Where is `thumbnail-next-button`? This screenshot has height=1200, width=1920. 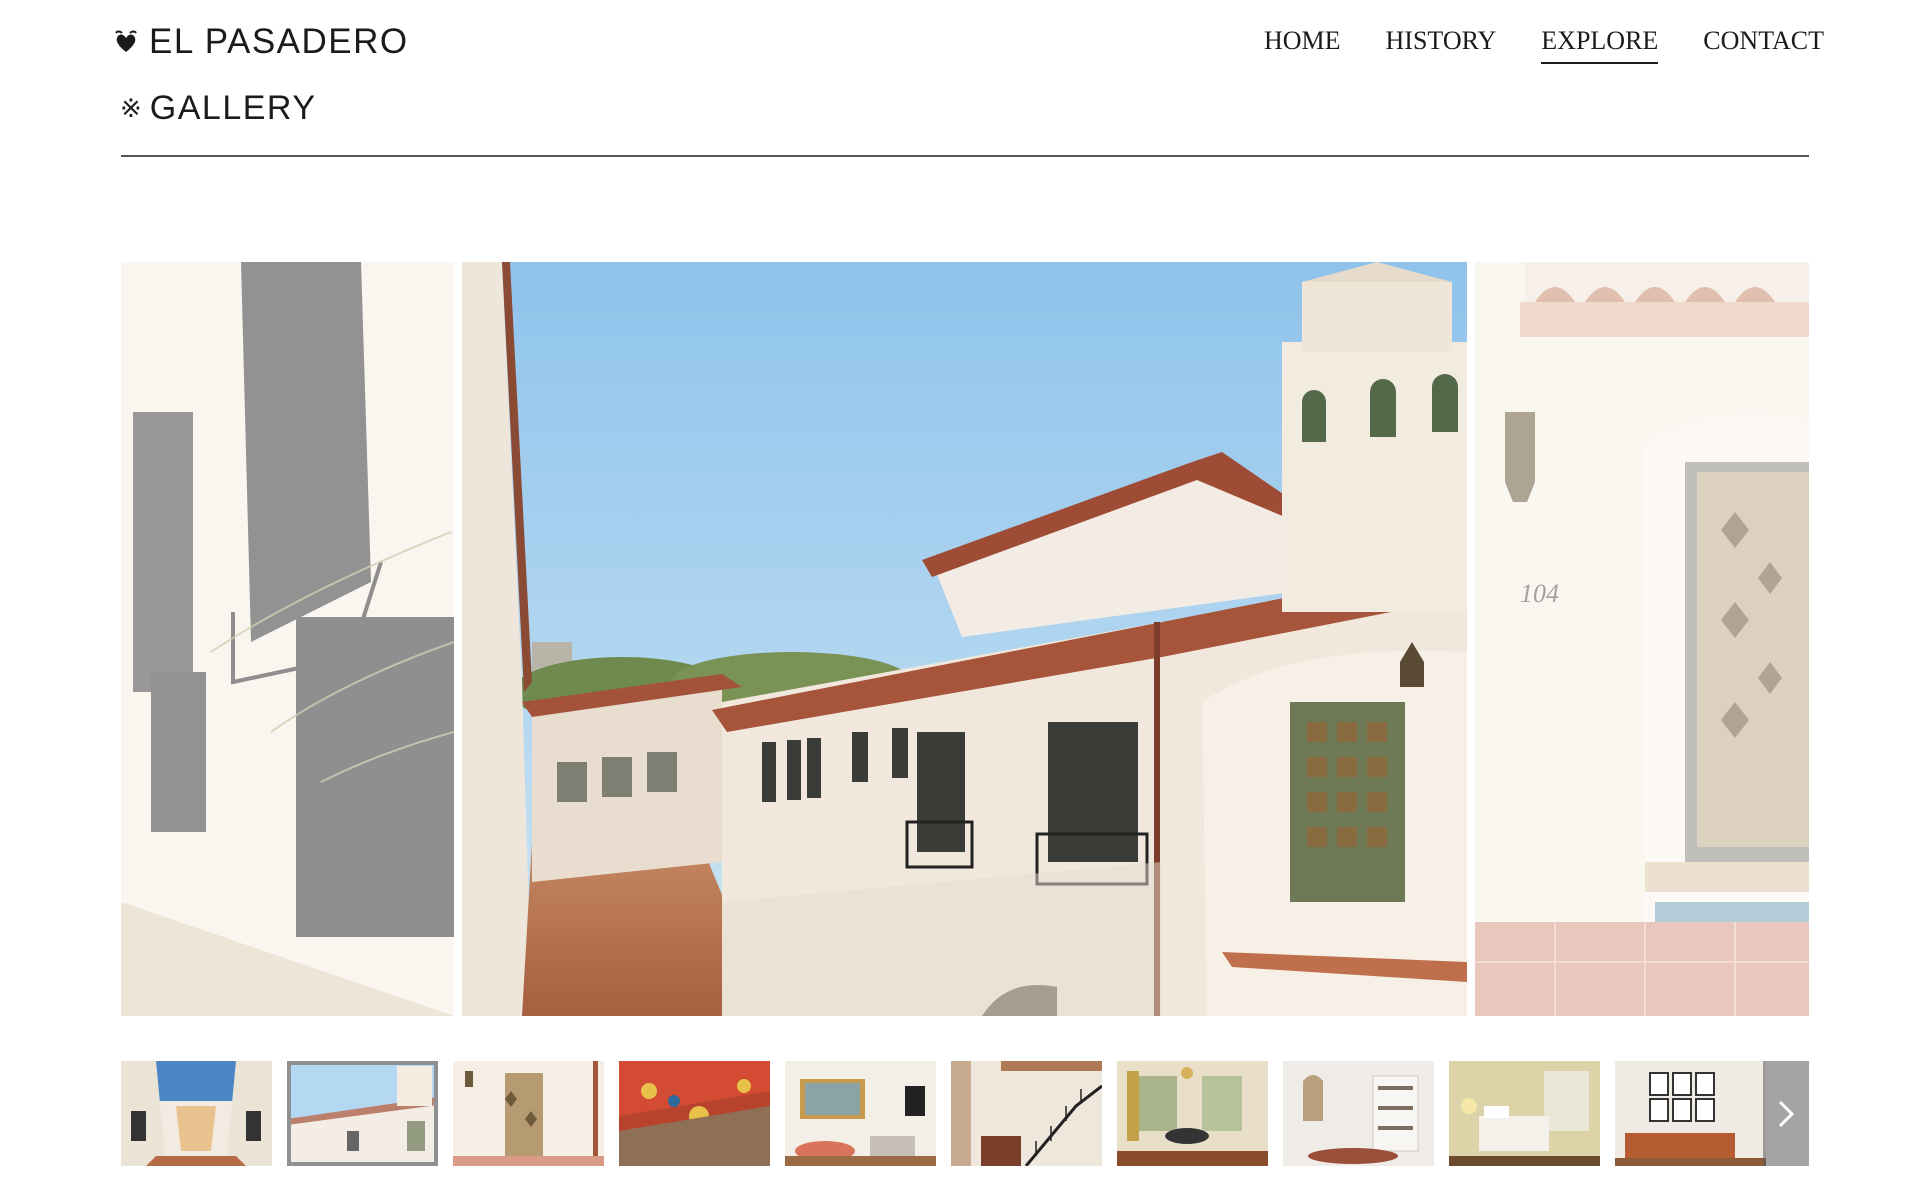 thumbnail-next-button is located at coordinates (1786, 1113).